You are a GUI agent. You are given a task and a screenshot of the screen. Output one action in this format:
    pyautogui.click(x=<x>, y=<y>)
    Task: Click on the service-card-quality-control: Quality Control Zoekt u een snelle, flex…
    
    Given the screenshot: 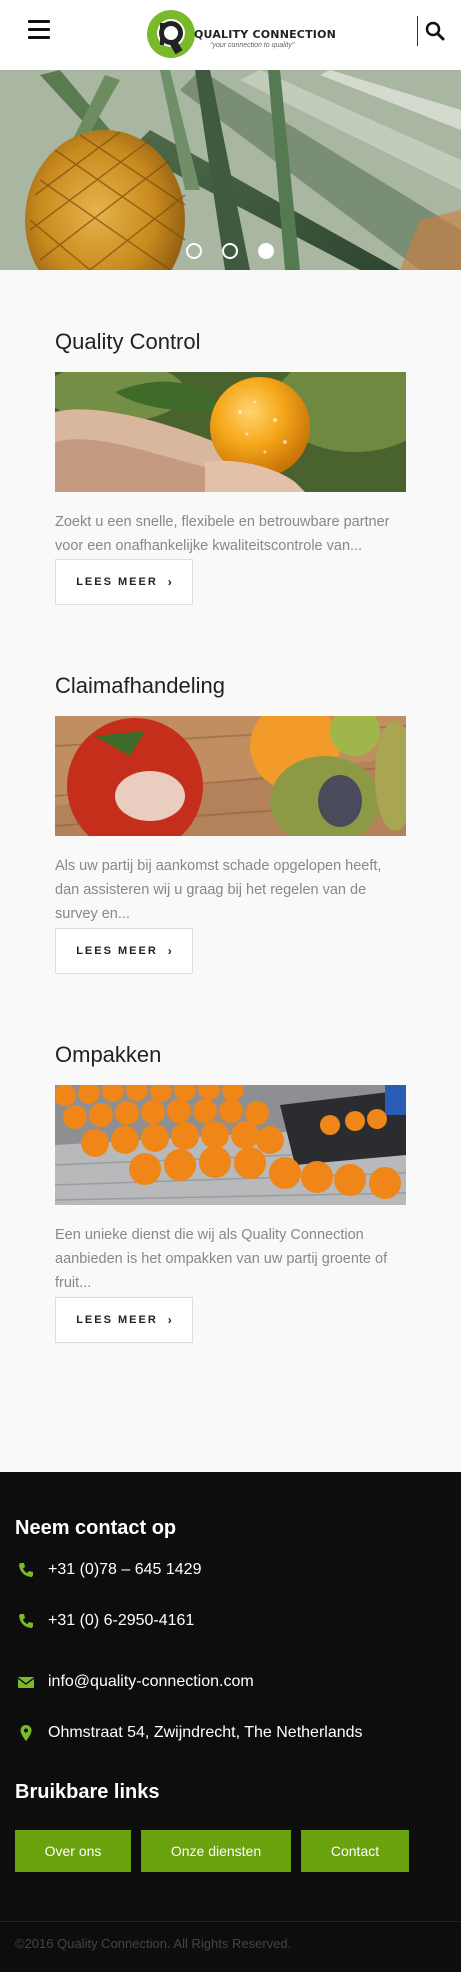 What is the action you would take?
    pyautogui.click(x=230, y=466)
    